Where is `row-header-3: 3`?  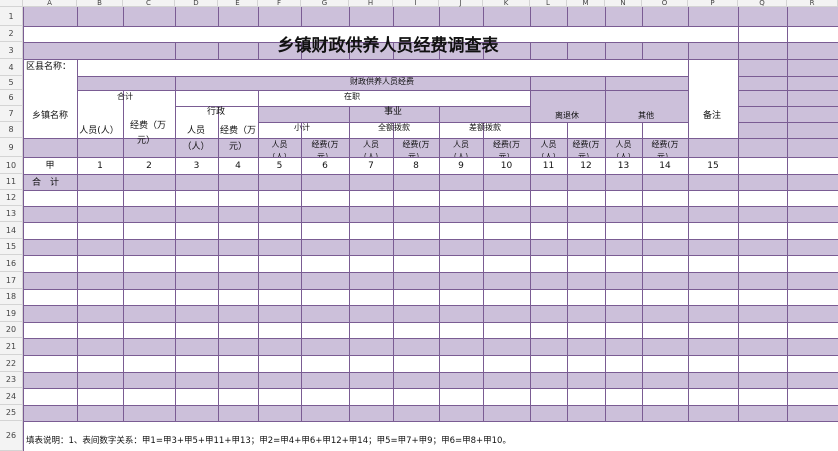 row-header-3: 3 is located at coordinates (11, 50).